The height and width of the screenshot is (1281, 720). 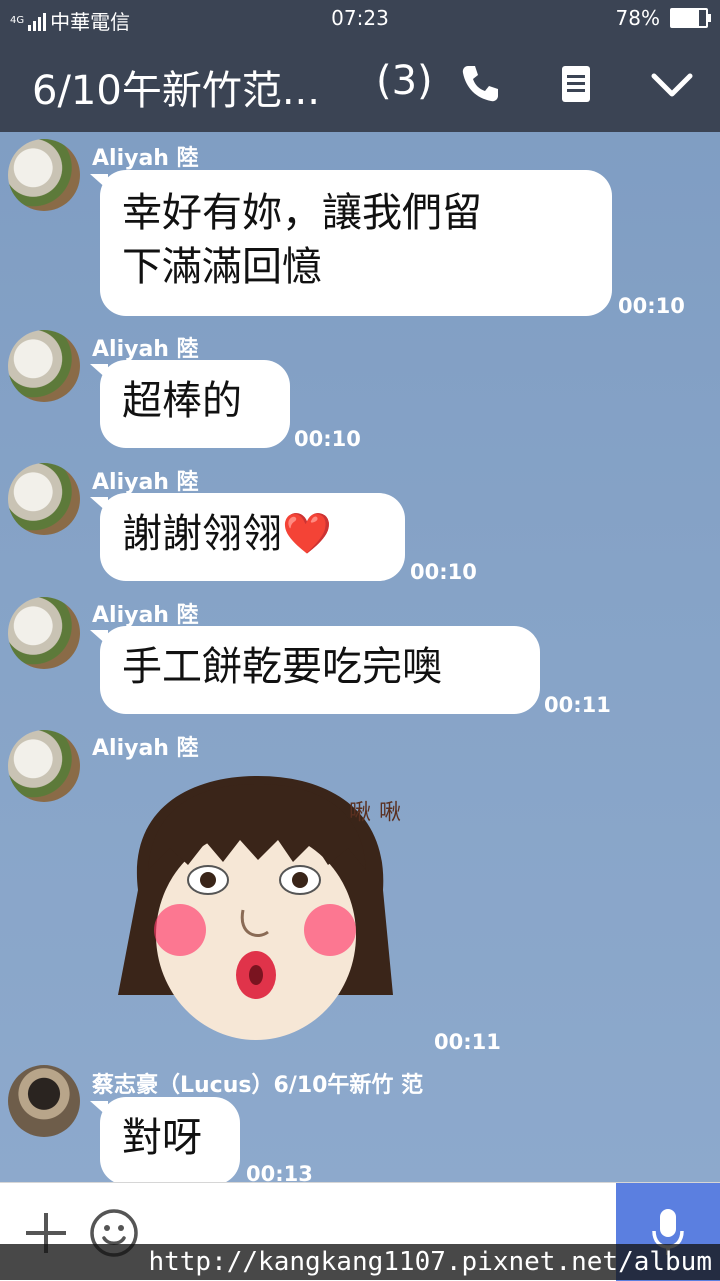 What do you see at coordinates (162, 1138) in the screenshot?
I see `message-text: 對呀` at bounding box center [162, 1138].